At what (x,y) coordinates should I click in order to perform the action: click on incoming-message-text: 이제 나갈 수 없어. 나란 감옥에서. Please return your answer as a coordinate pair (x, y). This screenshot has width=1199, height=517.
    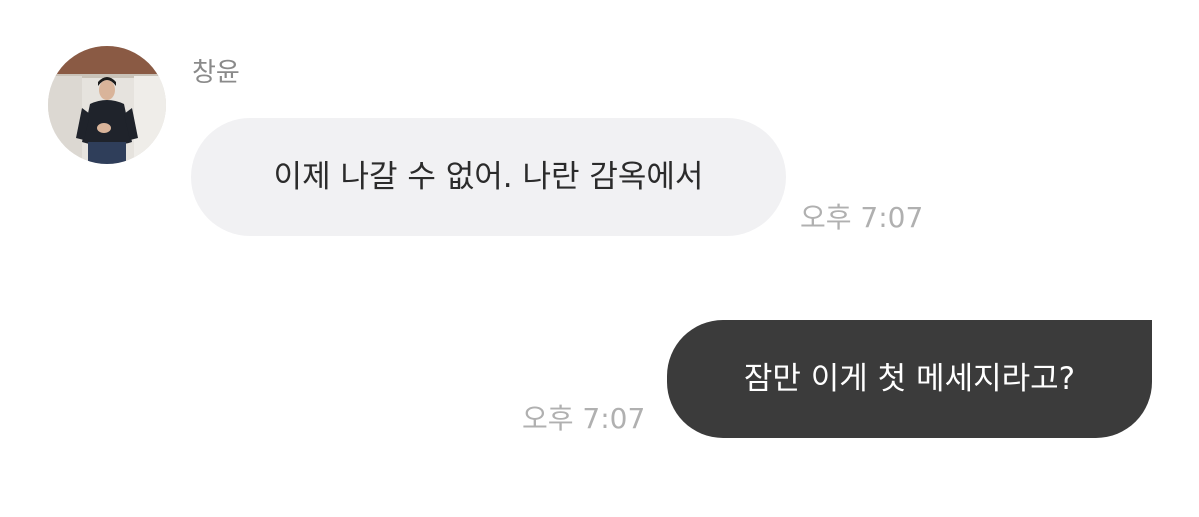
    Looking at the image, I should click on (488, 177).